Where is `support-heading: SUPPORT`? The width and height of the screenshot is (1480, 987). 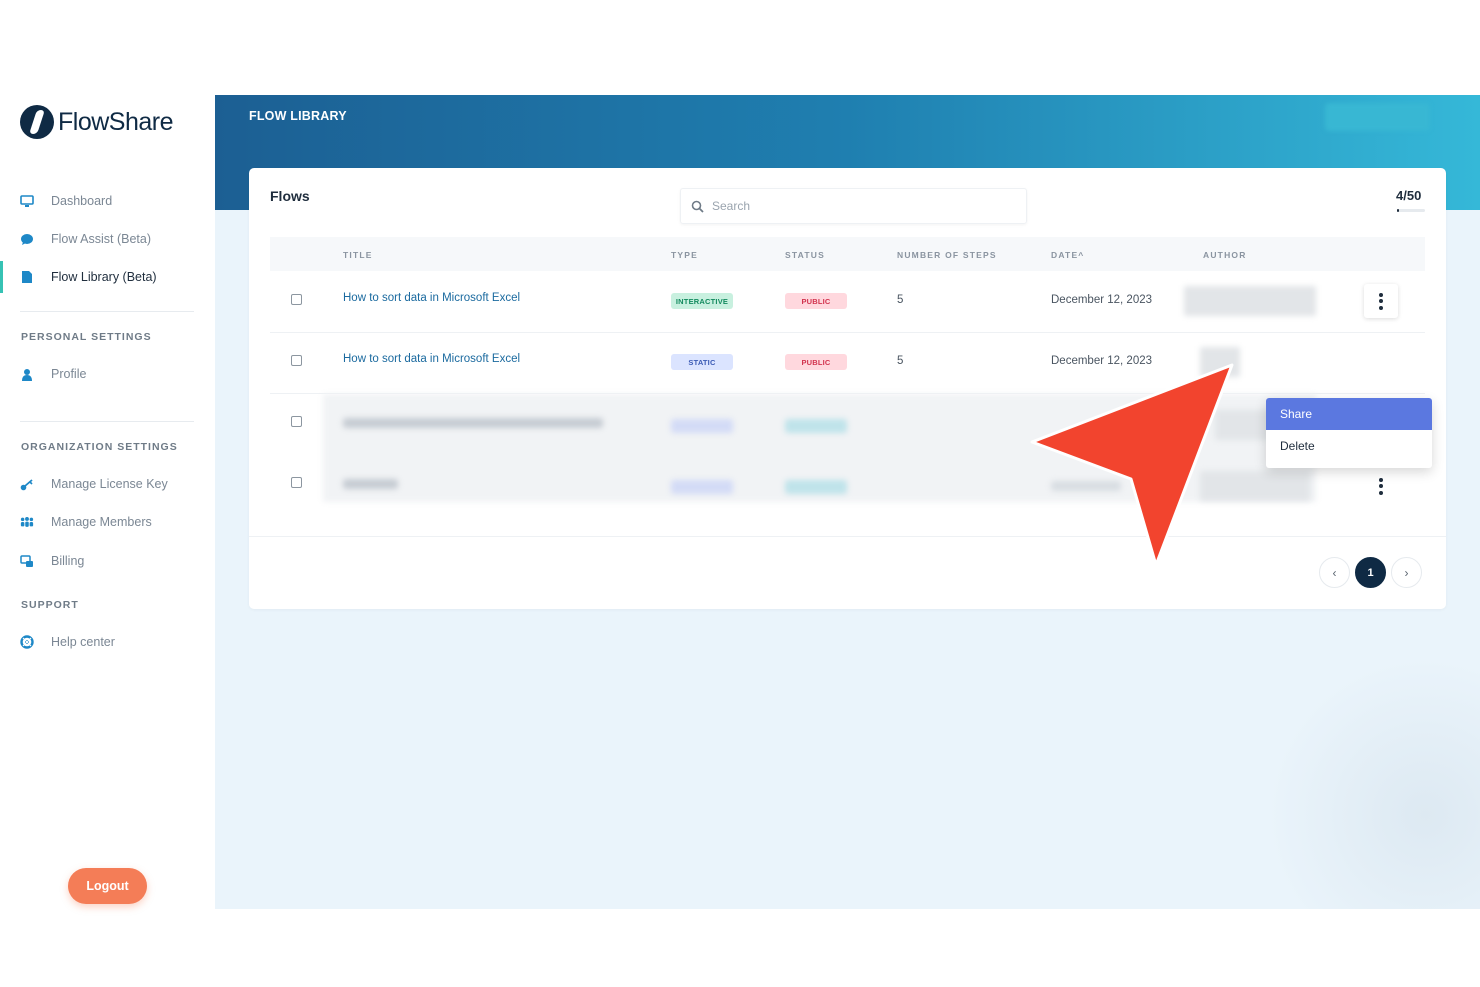
support-heading: SUPPORT is located at coordinates (50, 605).